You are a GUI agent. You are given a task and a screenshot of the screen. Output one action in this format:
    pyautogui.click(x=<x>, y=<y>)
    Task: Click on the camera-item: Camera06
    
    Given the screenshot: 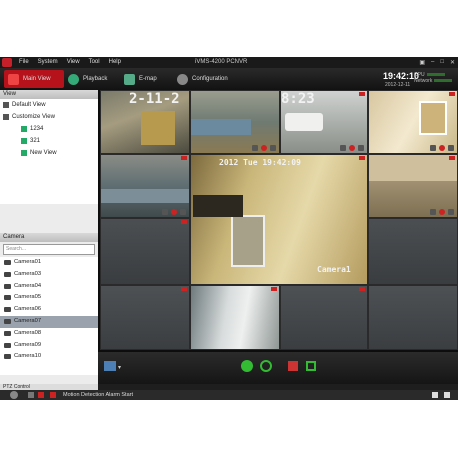 What is the action you would take?
    pyautogui.click(x=49, y=310)
    